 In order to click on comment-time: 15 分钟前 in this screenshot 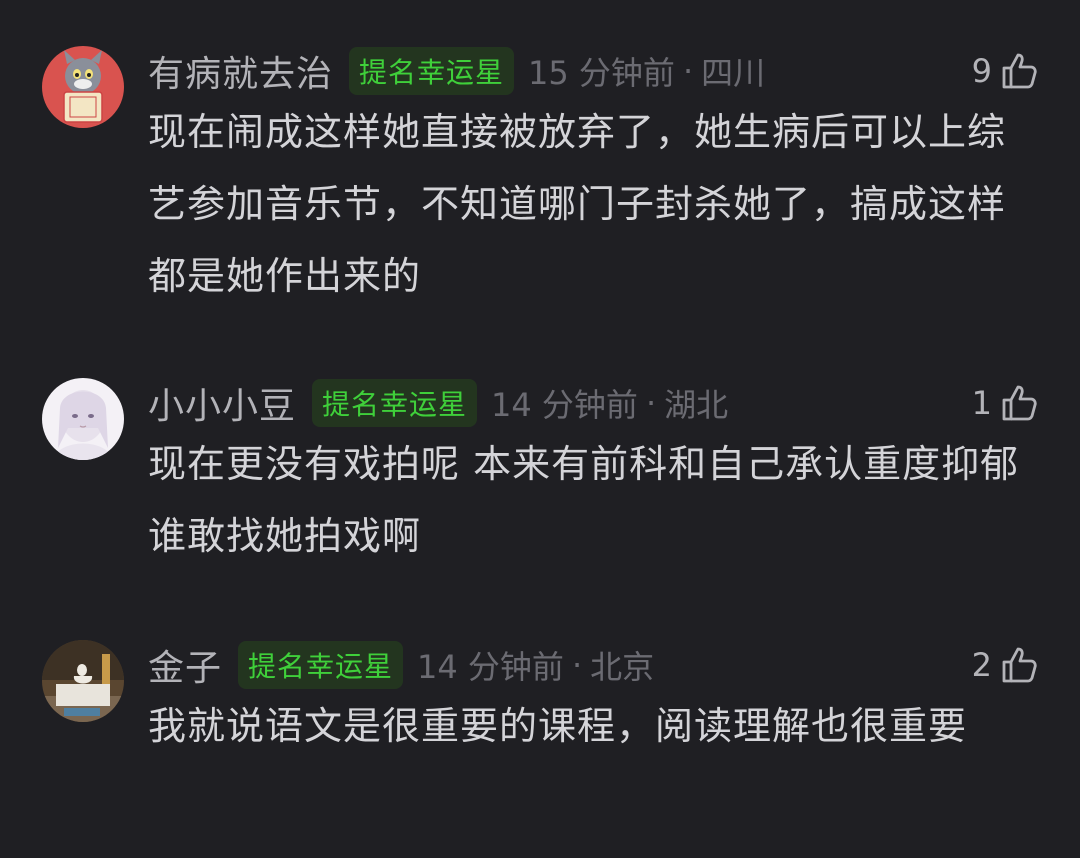, I will do `click(601, 73)`.